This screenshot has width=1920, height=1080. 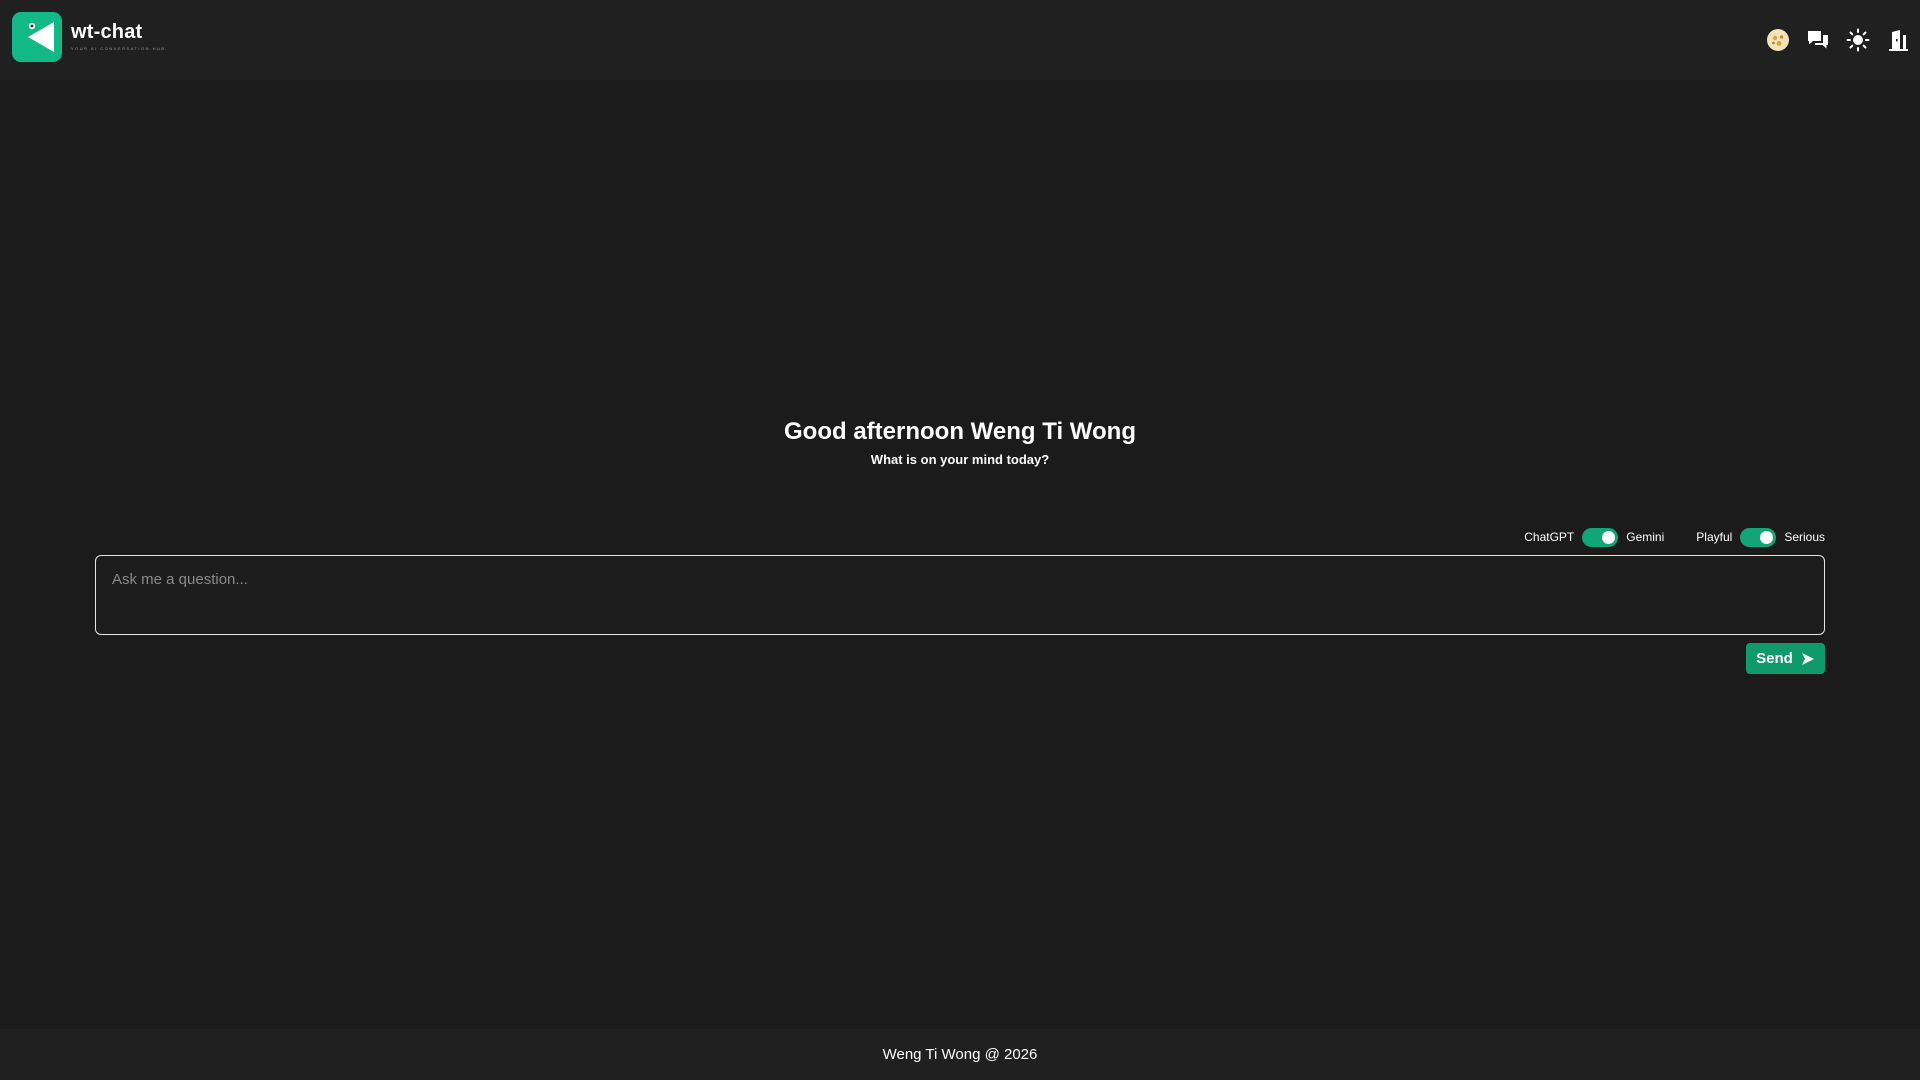 I want to click on model-toggle-group: ChatGPT Gemini, so click(x=1594, y=537).